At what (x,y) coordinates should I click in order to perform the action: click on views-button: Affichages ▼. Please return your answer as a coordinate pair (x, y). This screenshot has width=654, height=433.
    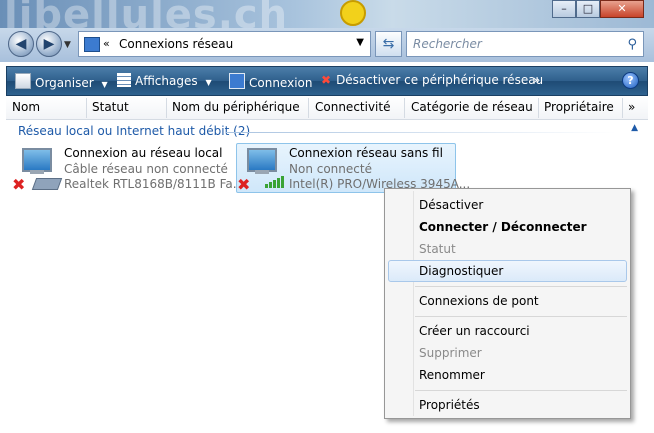
    Looking at the image, I should click on (164, 80).